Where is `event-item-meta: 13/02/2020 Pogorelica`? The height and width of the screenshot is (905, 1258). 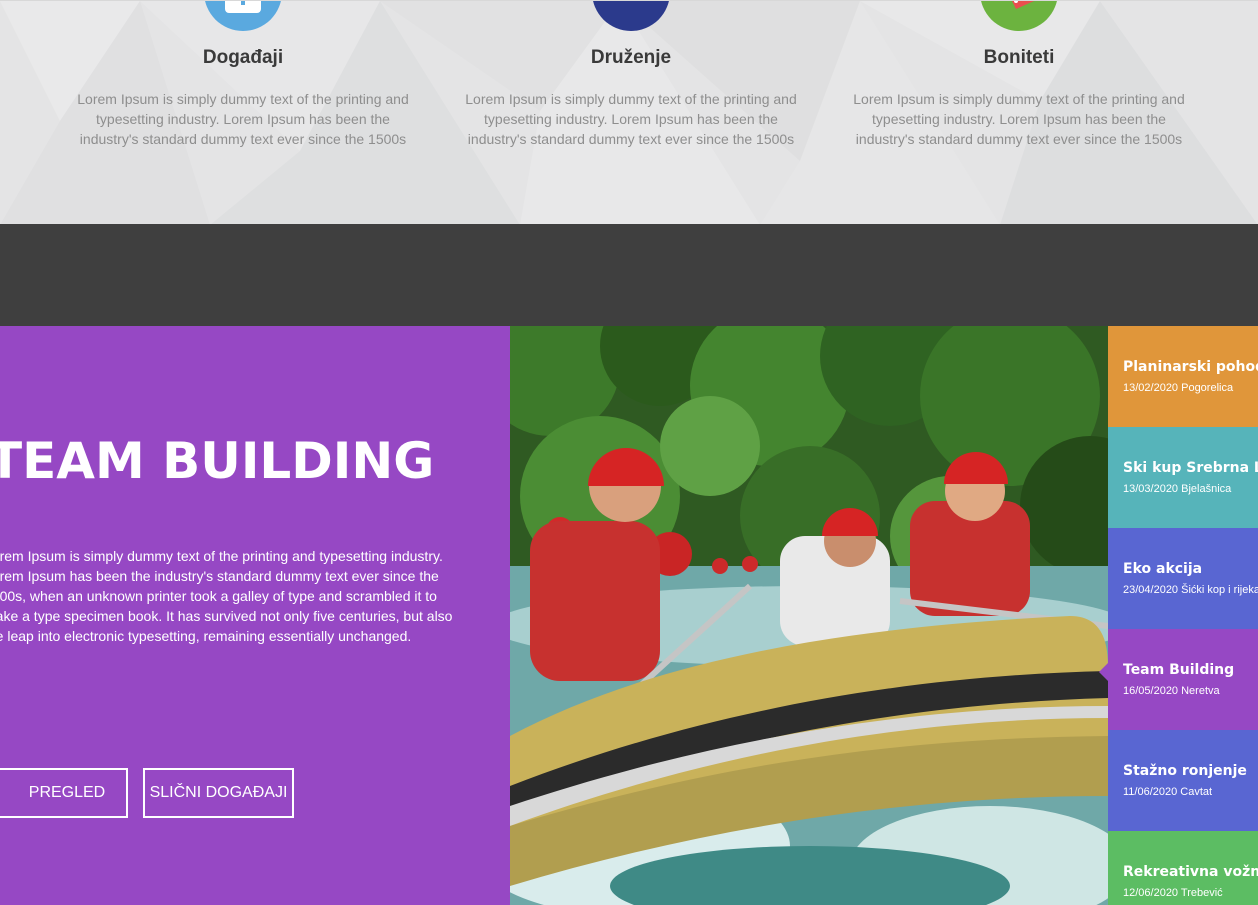 event-item-meta: 13/02/2020 Pogorelica is located at coordinates (1178, 388).